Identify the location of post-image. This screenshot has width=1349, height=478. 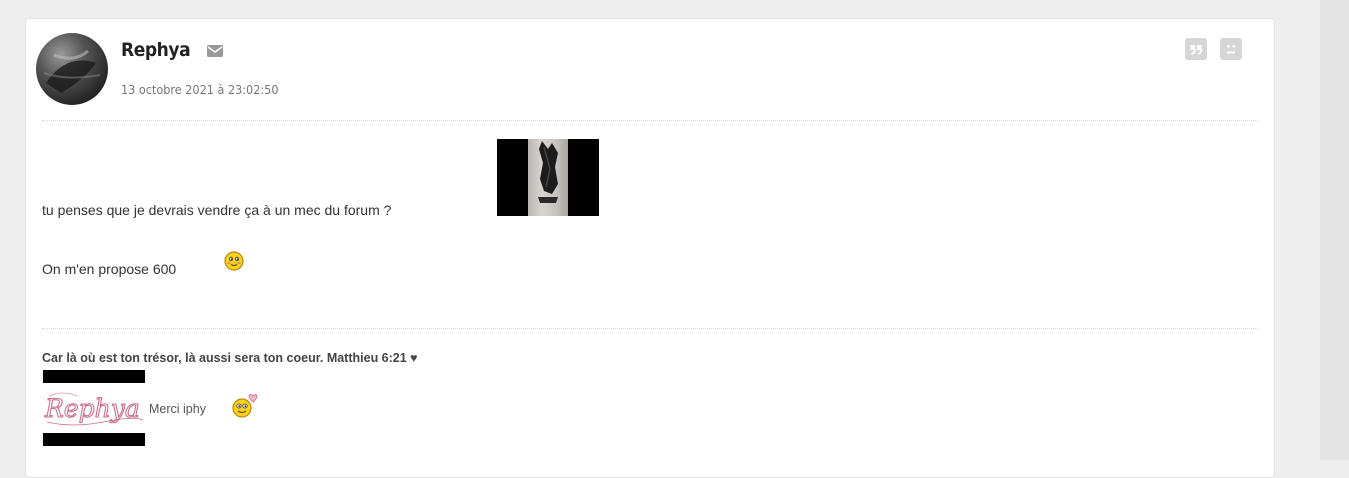
(548, 177).